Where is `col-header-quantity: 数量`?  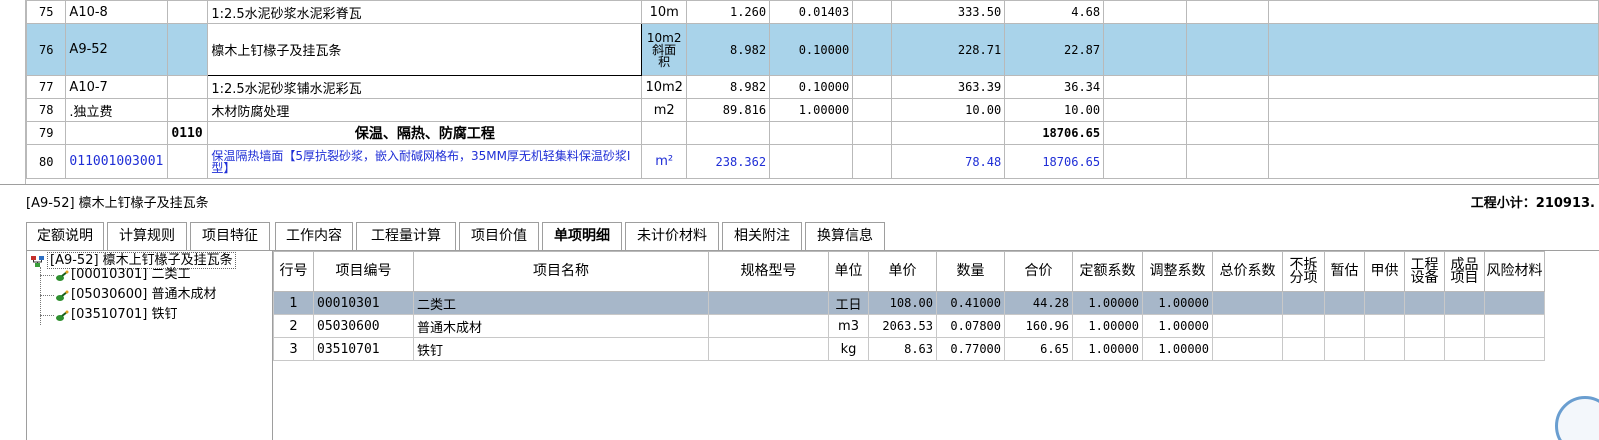
col-header-quantity: 数量 is located at coordinates (970, 271).